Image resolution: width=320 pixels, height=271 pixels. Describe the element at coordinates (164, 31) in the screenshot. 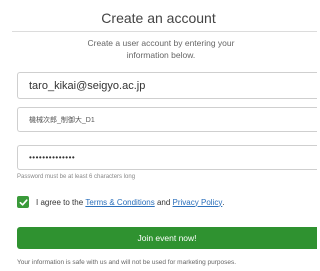

I see `title-divider` at that location.